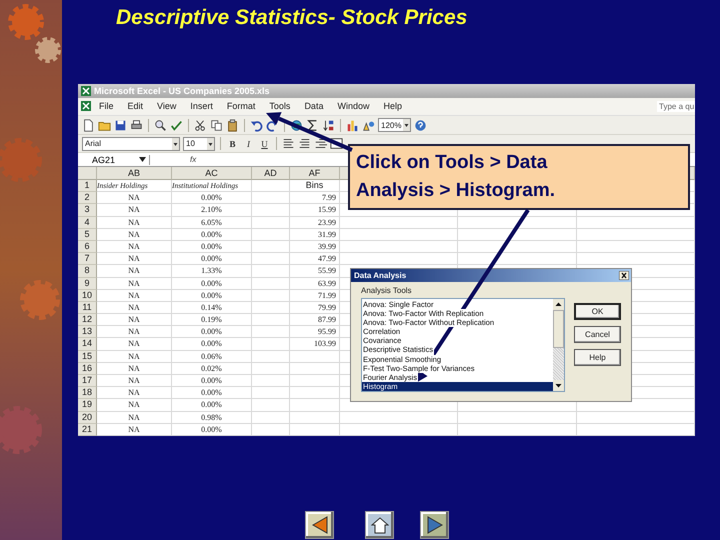 The width and height of the screenshot is (720, 540). Describe the element at coordinates (312, 125) in the screenshot. I see `sigma-icon` at that location.